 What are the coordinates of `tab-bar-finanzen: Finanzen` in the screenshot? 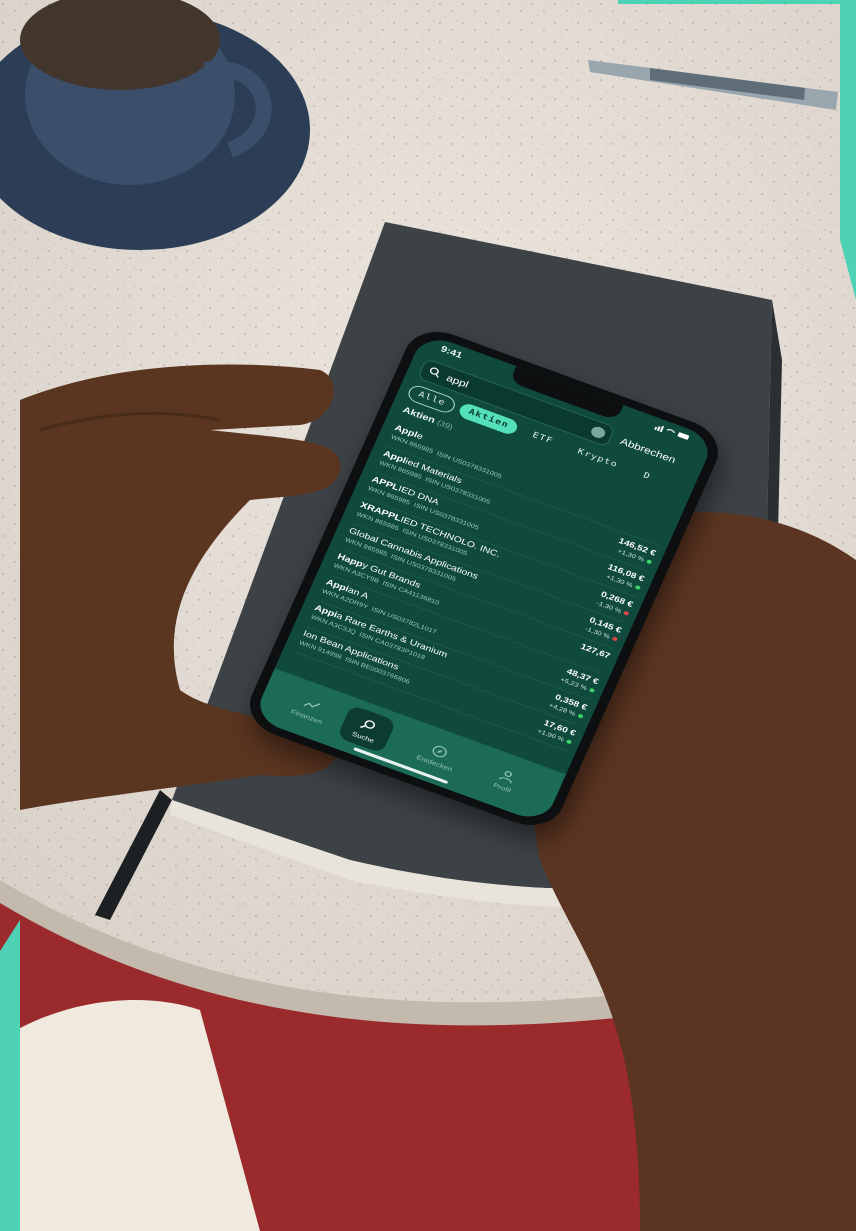 It's located at (309, 710).